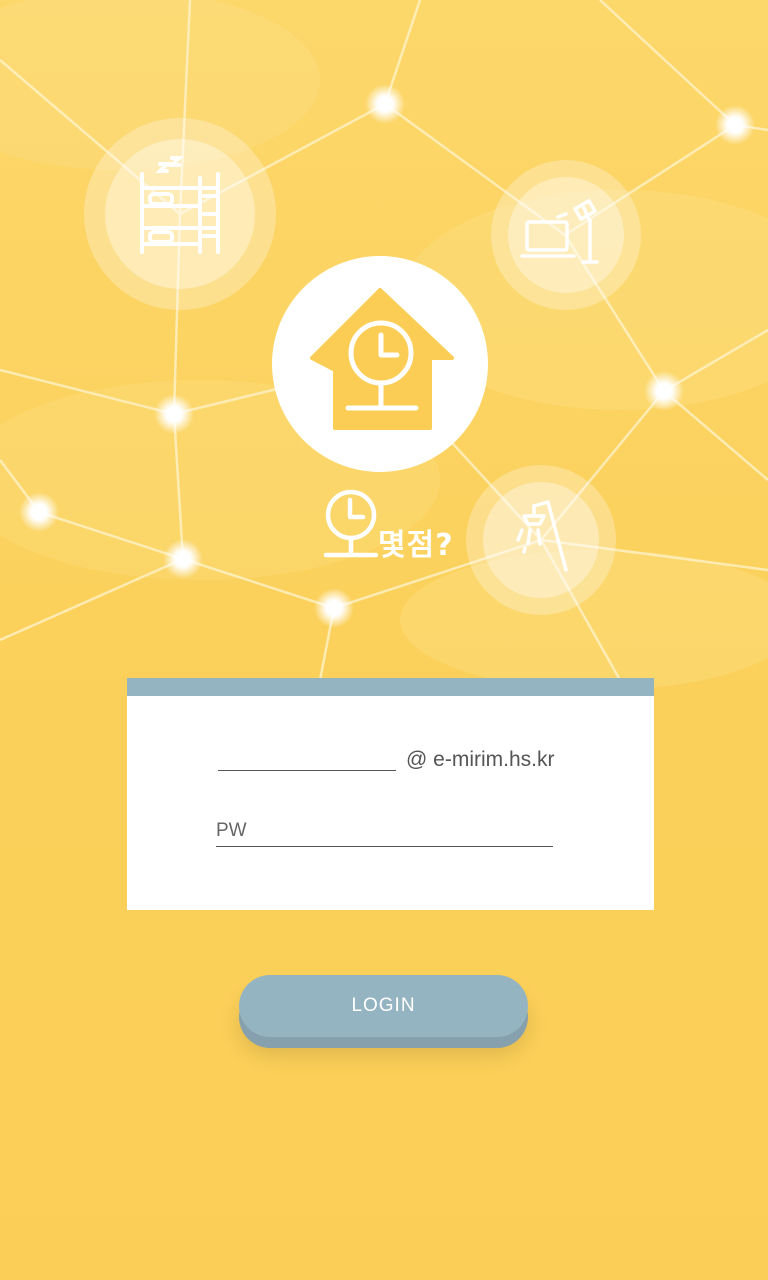 The image size is (768, 1280). What do you see at coordinates (390, 794) in the screenshot?
I see `login-card: @ e-mirim.hs.kr` at bounding box center [390, 794].